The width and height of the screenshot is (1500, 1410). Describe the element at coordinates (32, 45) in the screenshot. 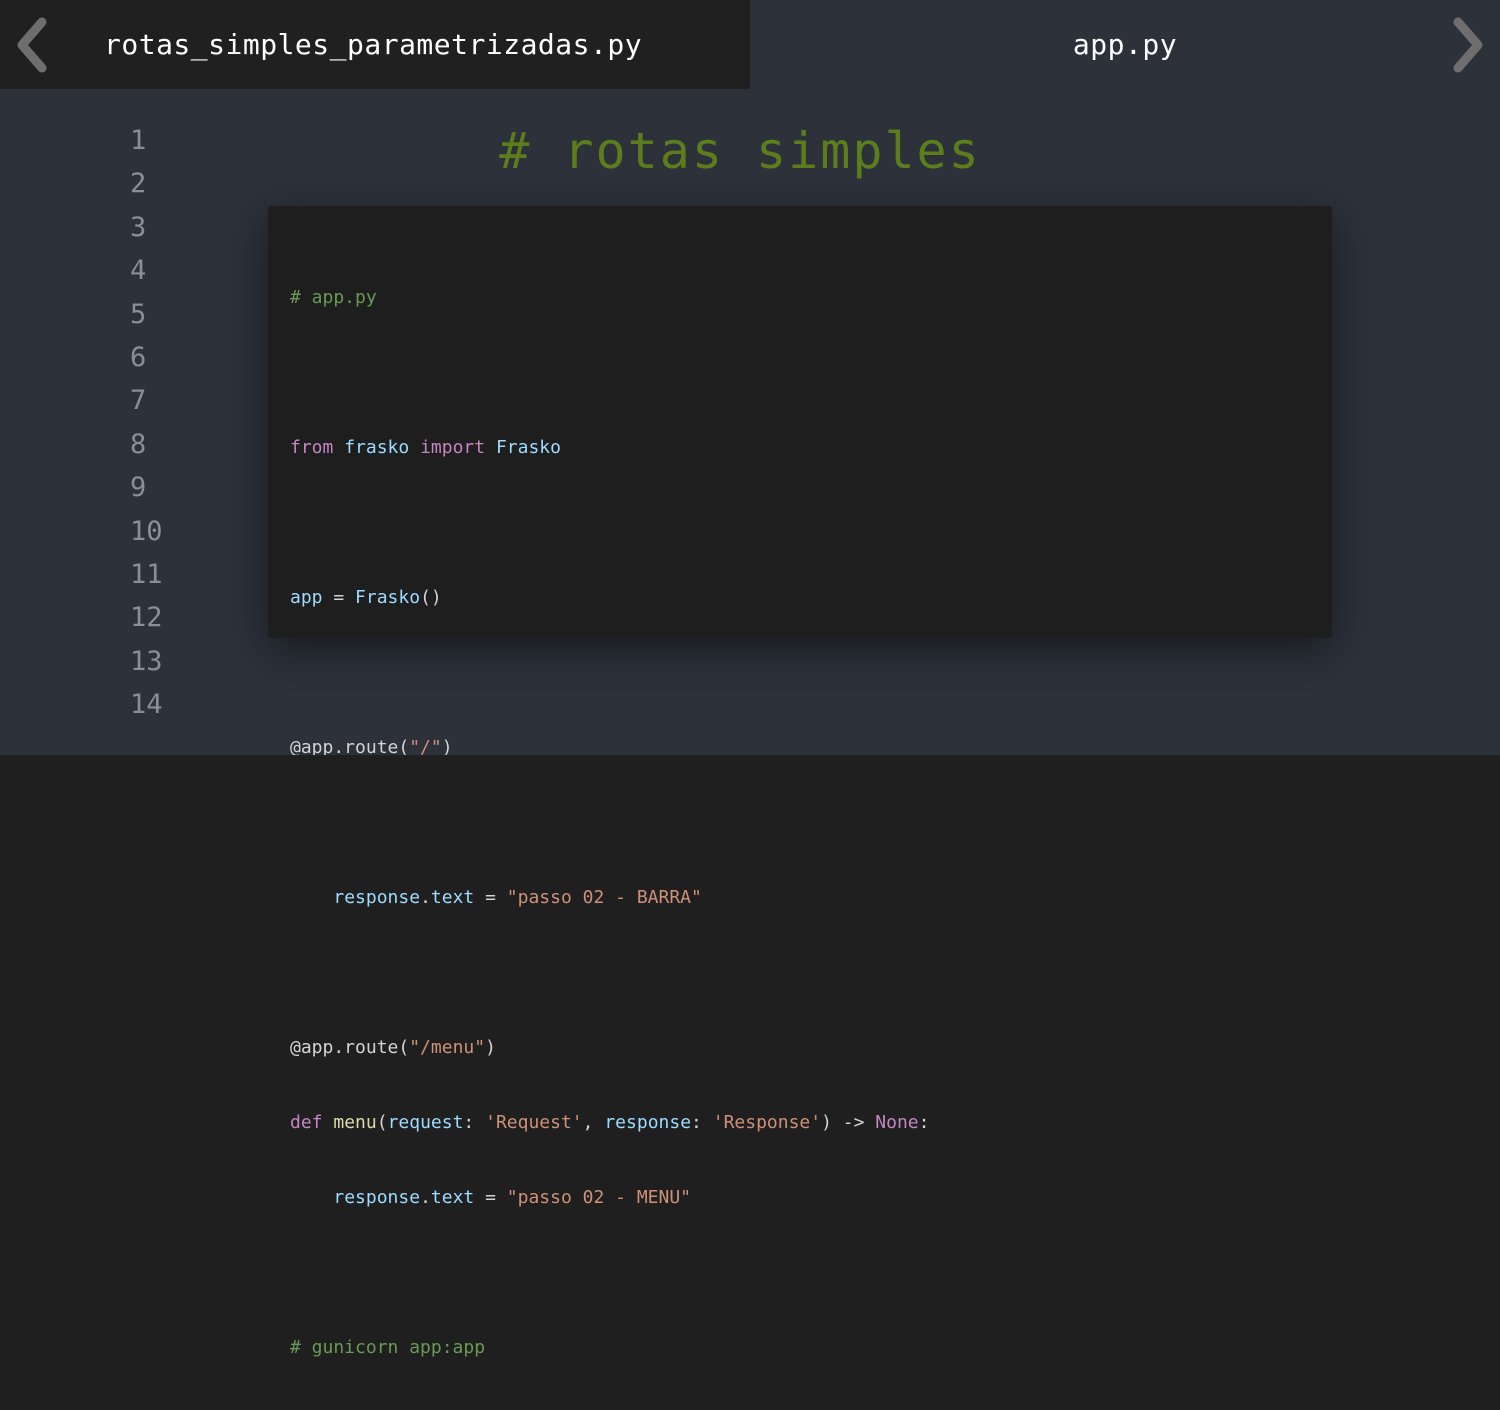

I see `chevron-left-icon` at that location.